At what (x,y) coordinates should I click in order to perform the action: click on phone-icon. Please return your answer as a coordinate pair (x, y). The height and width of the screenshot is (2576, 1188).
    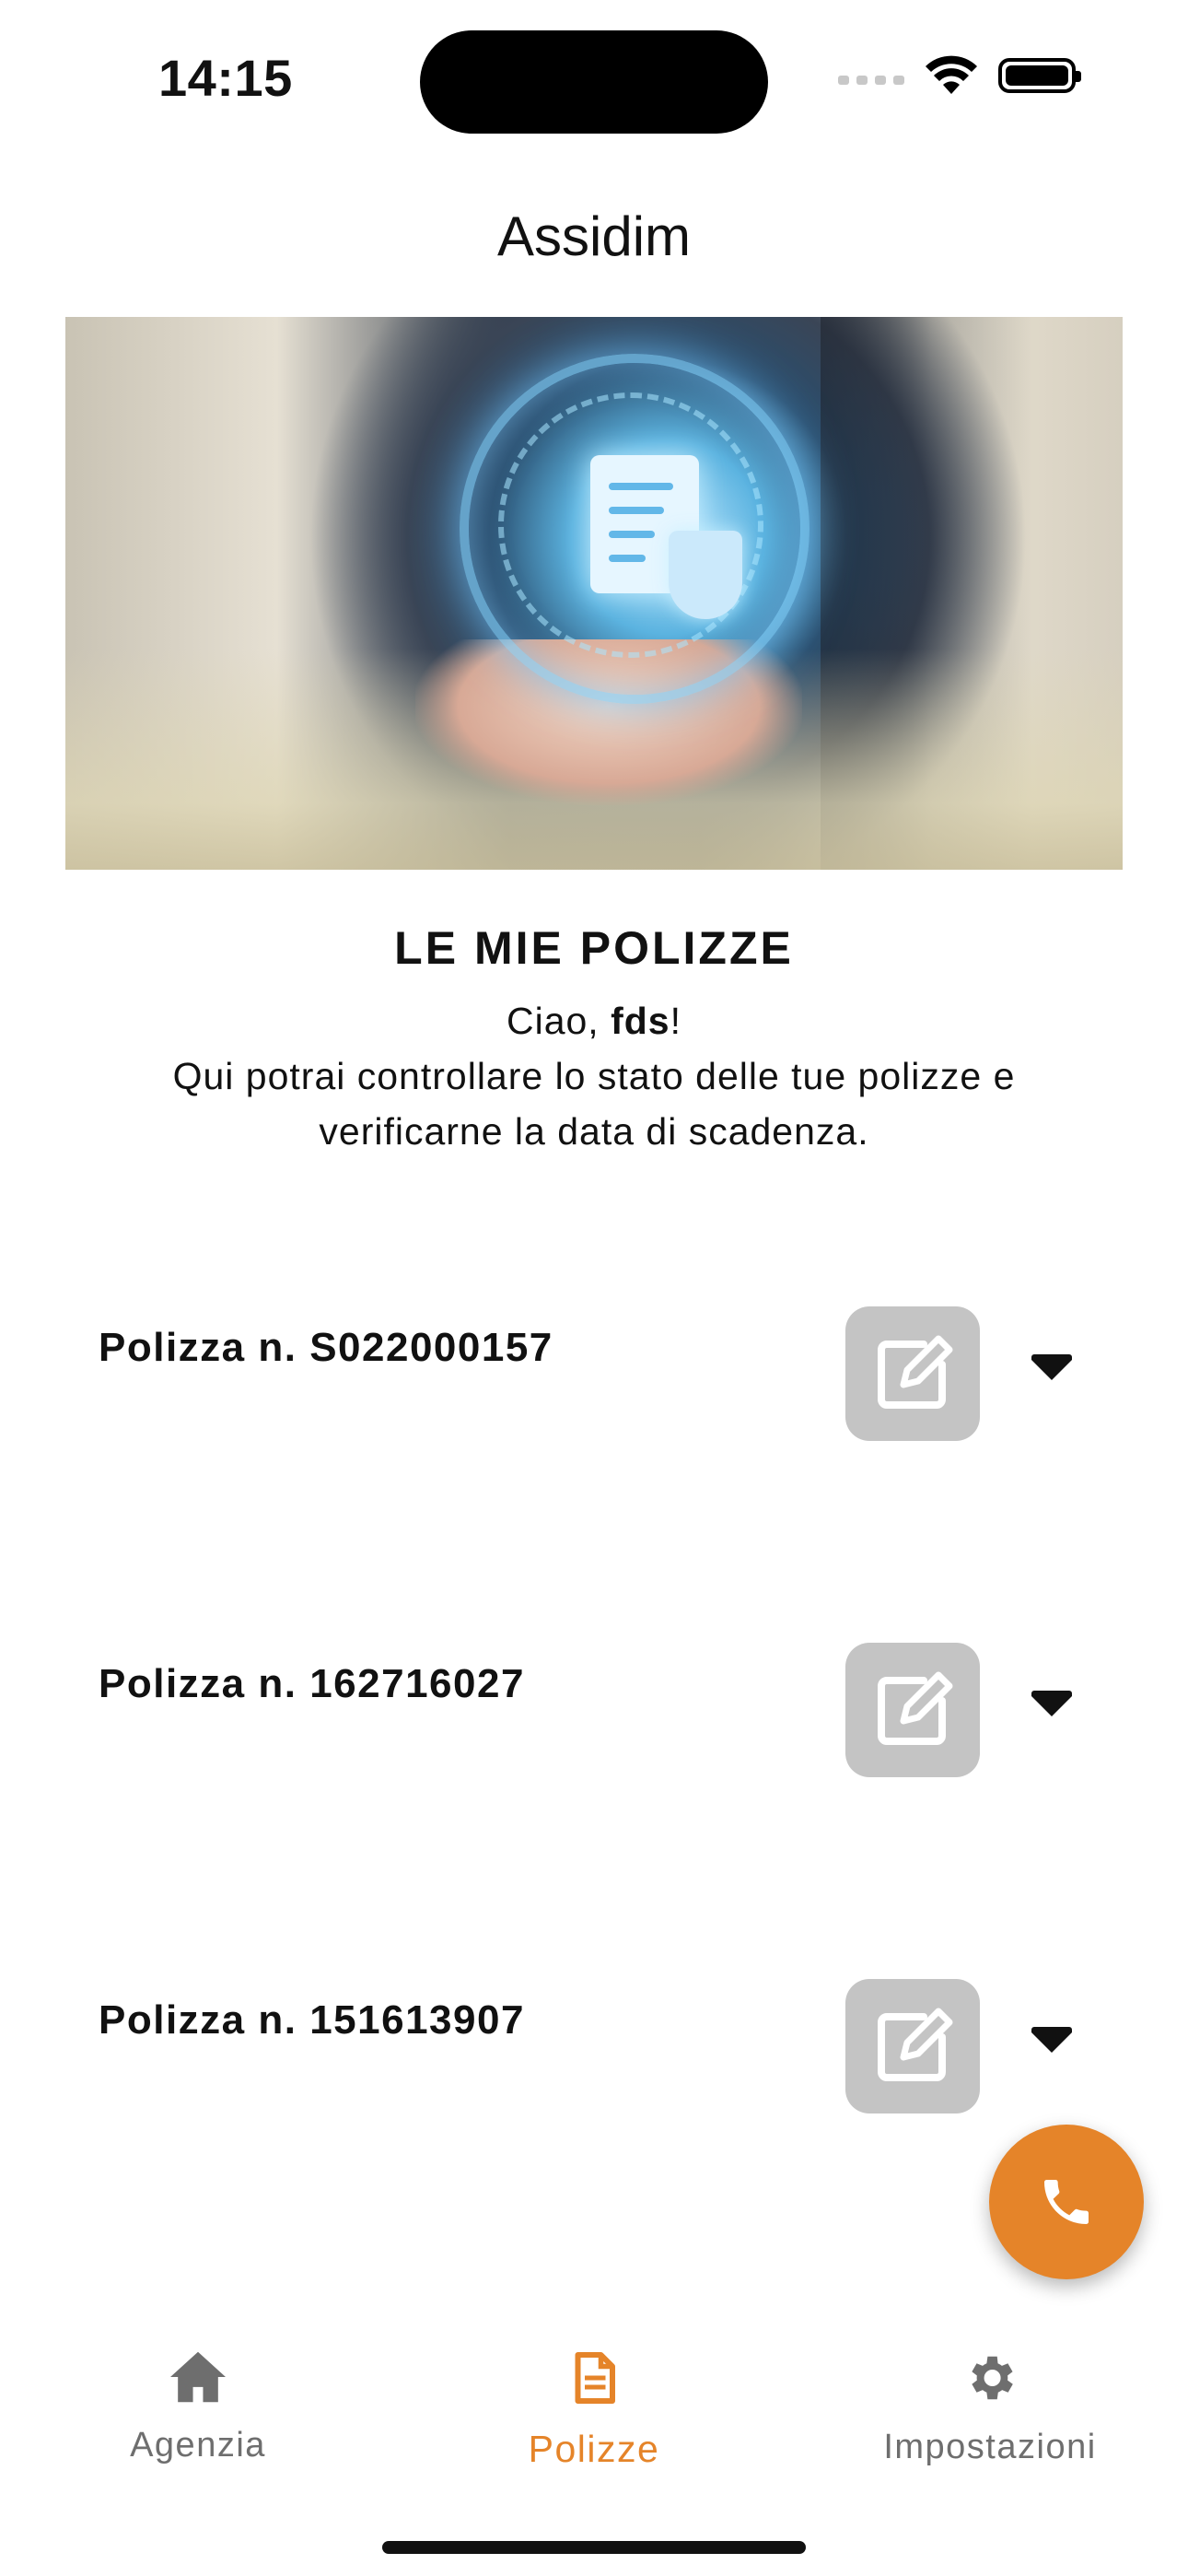
    Looking at the image, I should click on (1066, 2202).